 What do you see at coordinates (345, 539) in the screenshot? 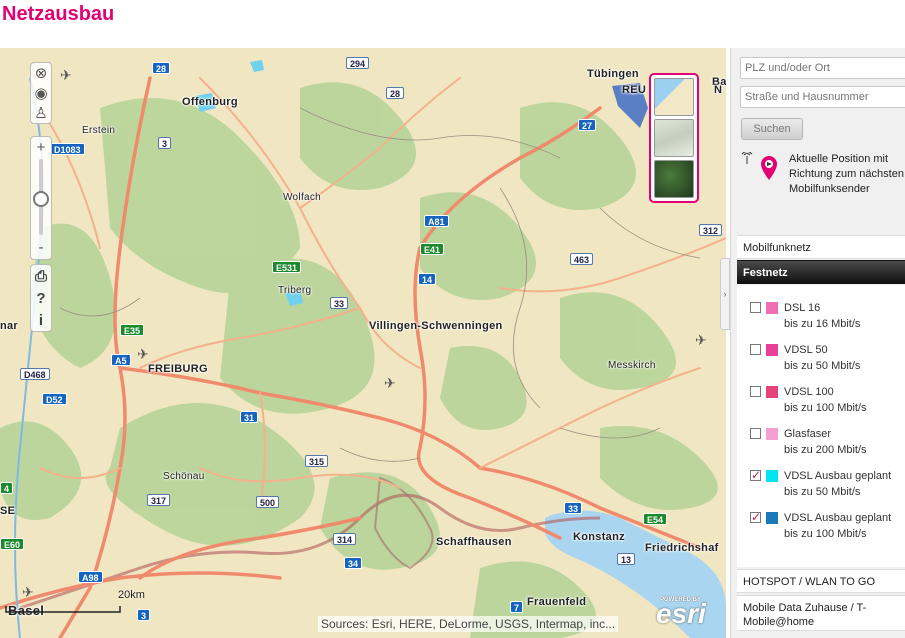
I see `road-shield: 314` at bounding box center [345, 539].